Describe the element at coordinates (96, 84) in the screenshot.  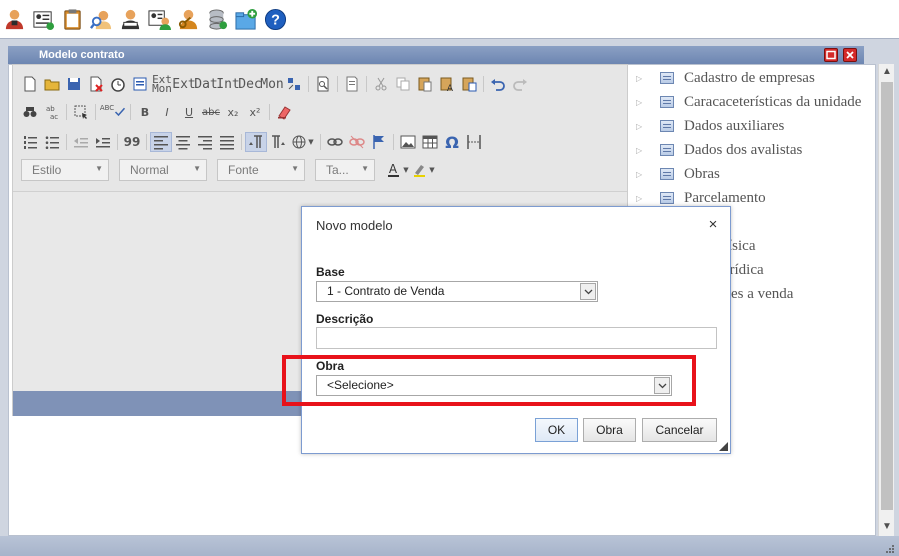
I see `close-document-icon` at that location.